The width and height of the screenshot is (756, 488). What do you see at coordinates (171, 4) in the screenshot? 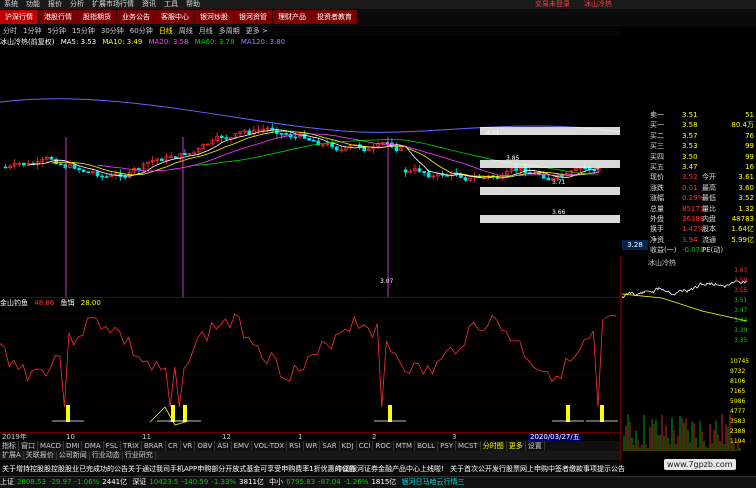
I see `menu-tools: 工具` at bounding box center [171, 4].